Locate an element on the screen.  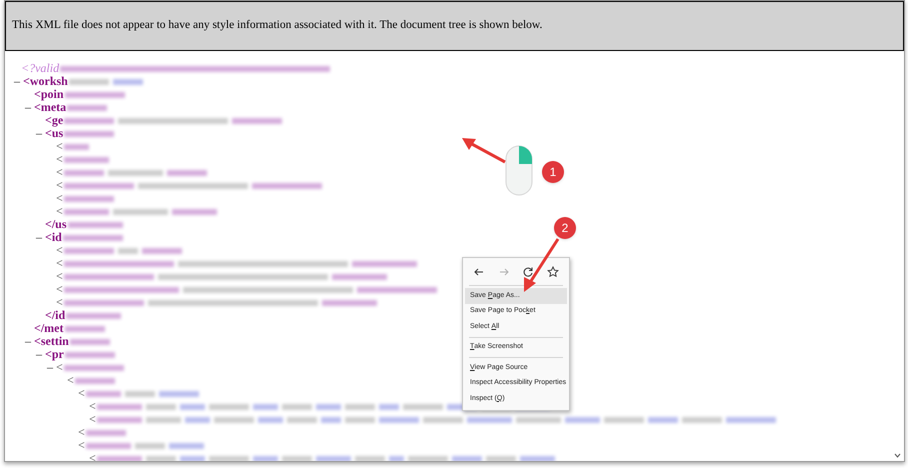
xml-tag: </met is located at coordinates (49, 328).